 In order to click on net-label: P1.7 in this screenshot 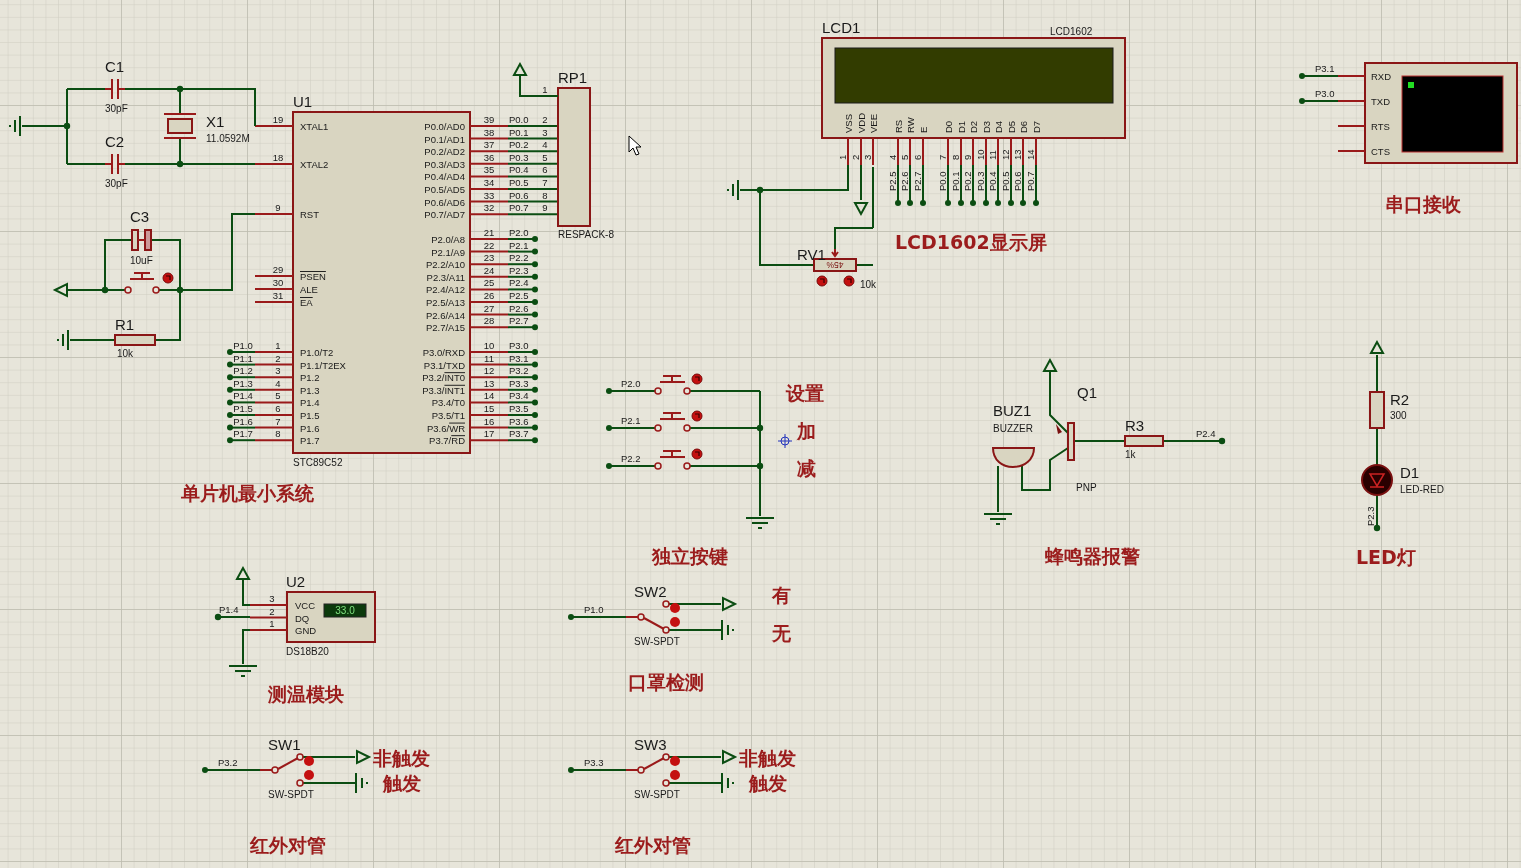, I will do `click(243, 434)`.